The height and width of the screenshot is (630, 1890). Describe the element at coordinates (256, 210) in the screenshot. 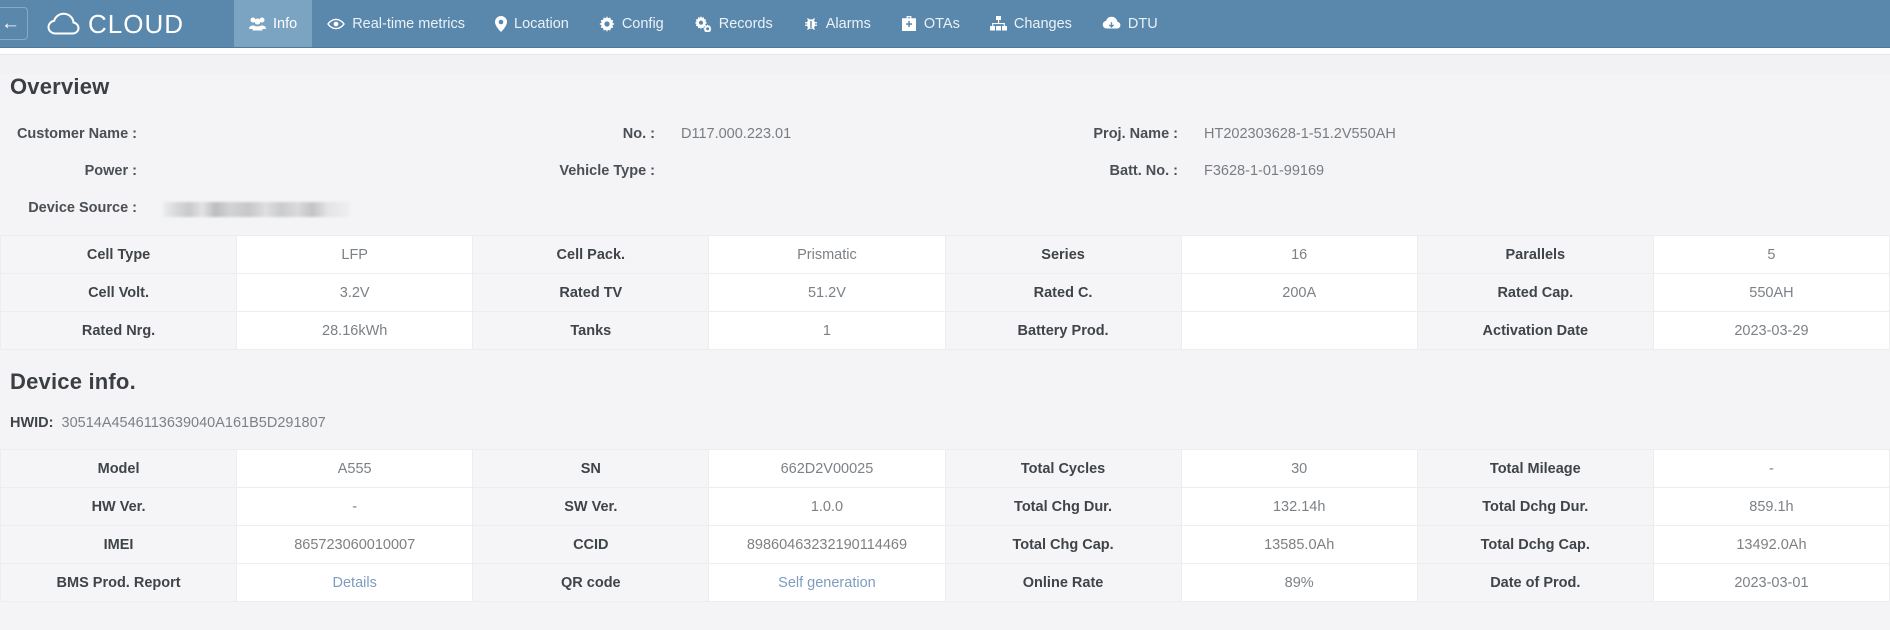

I see `redacted-value` at that location.